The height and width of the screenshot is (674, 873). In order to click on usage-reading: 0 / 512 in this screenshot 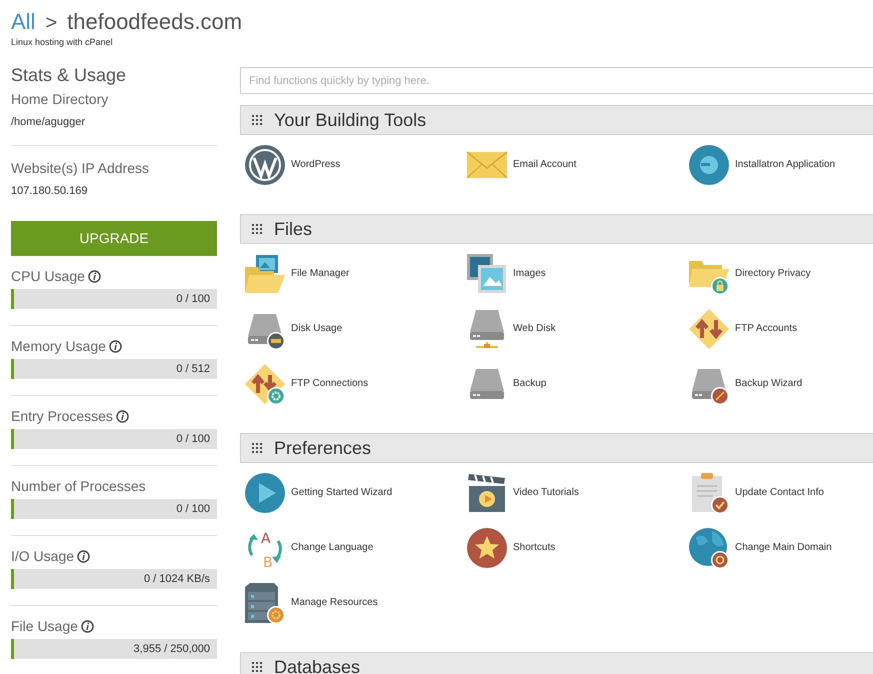, I will do `click(193, 369)`.